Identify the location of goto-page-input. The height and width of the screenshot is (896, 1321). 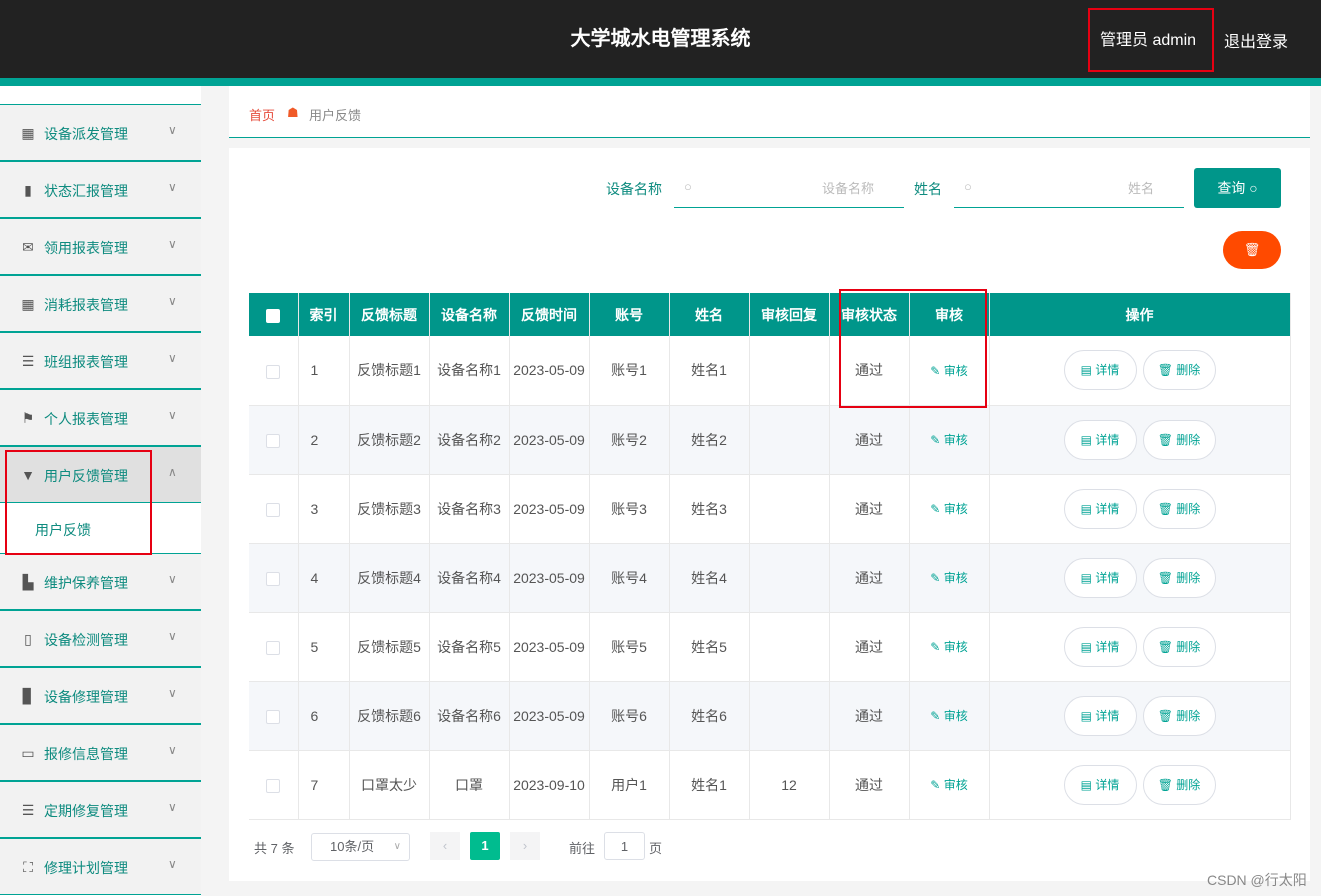
(624, 846).